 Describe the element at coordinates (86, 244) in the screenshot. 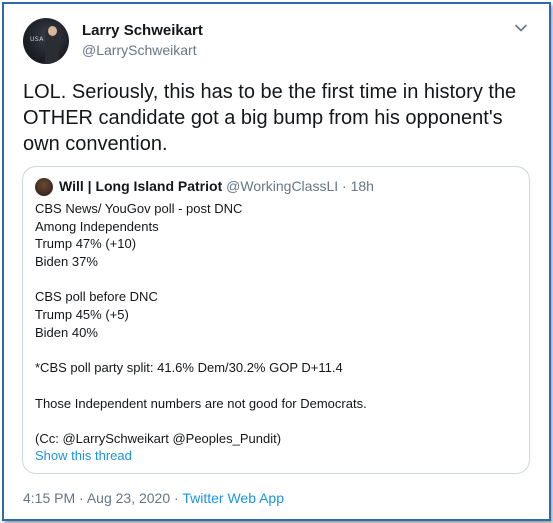

I see `quoted-line: Trump 47% (+10)` at that location.